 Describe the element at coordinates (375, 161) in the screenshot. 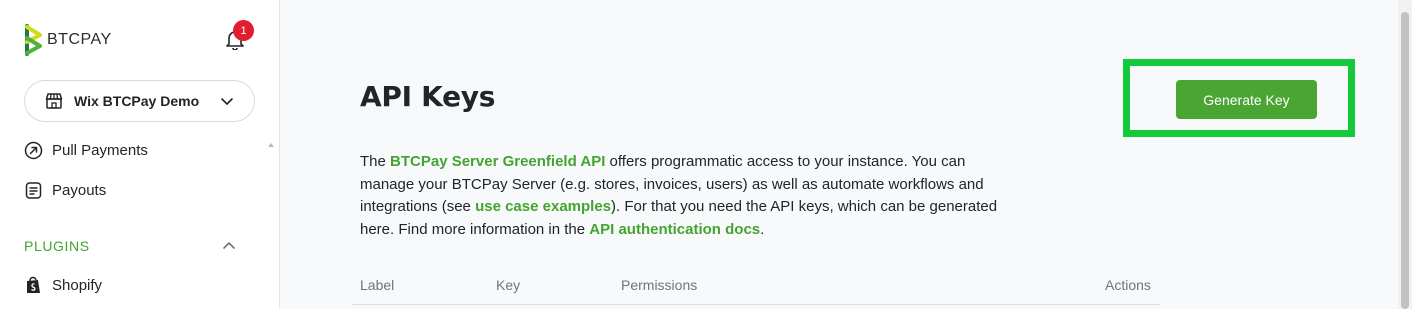

I see `description-text: The` at that location.